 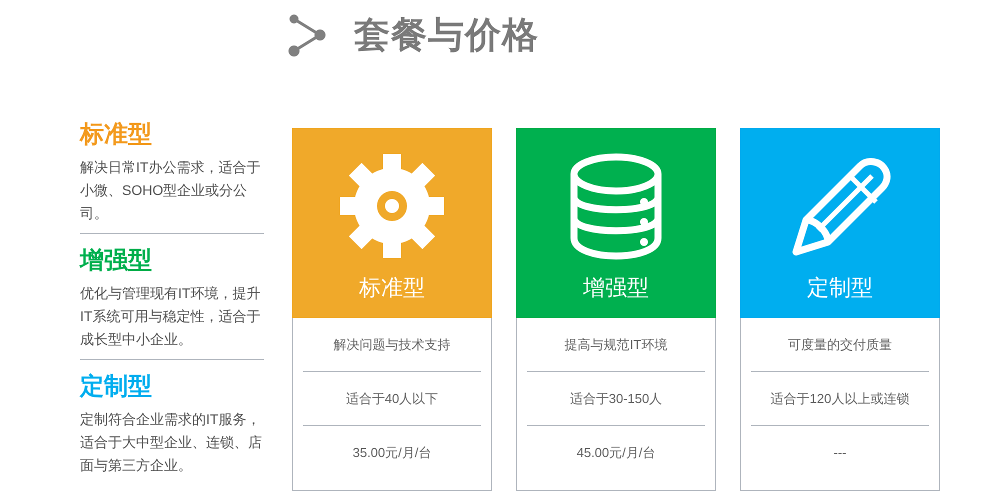 What do you see at coordinates (171, 442) in the screenshot?
I see `plan-description: 定制符合企业需求的IT服务，适合于大中型企业、连锁、店面与第三方企业。` at bounding box center [171, 442].